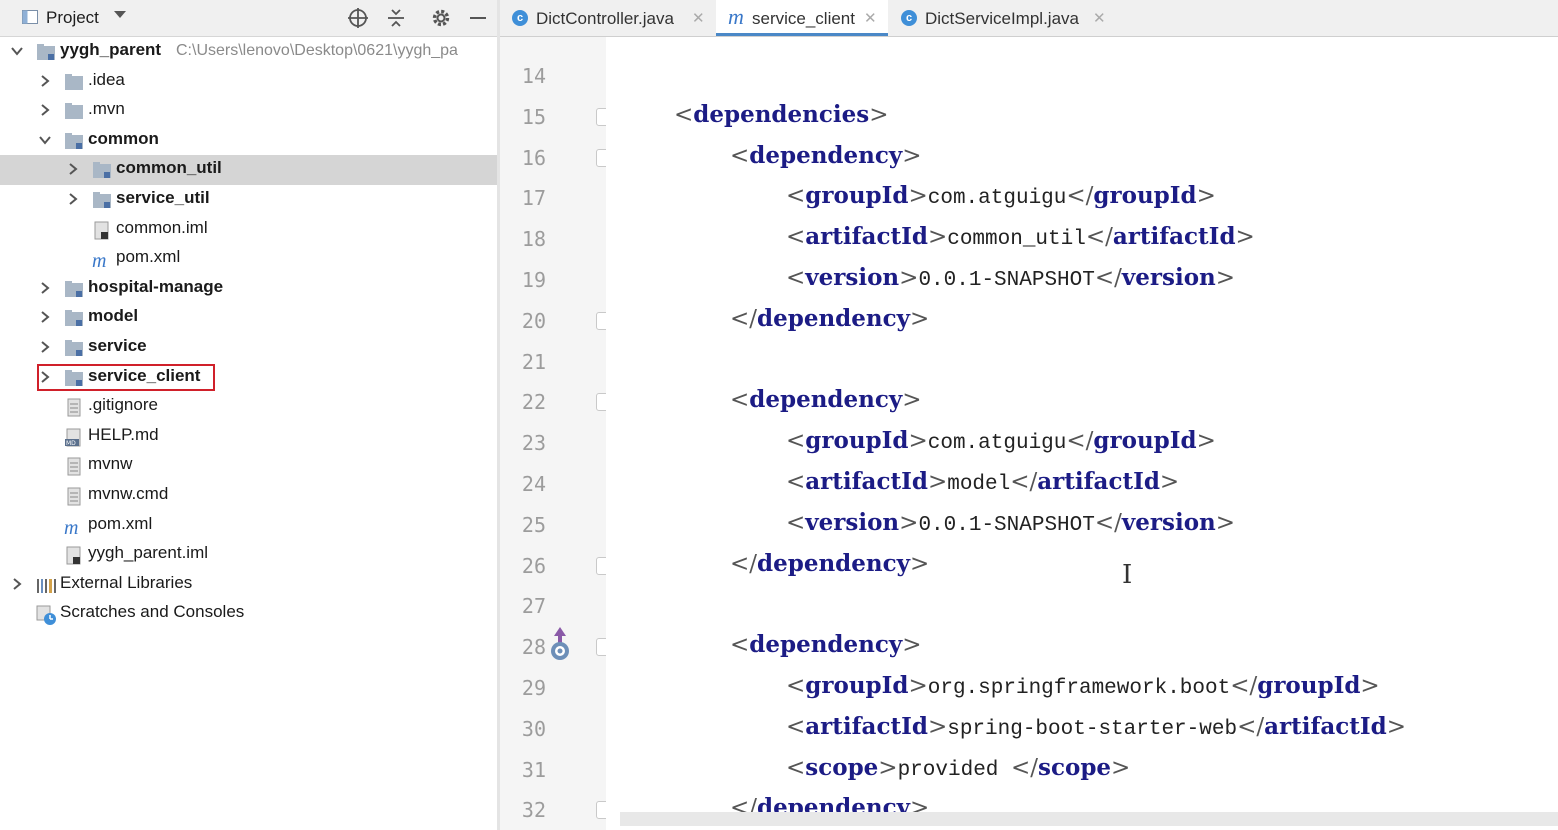 Image resolution: width=1558 pixels, height=830 pixels. What do you see at coordinates (1003, 18) in the screenshot?
I see `tab-dict-service-impl: c DictServiceImpl.java ✕` at bounding box center [1003, 18].